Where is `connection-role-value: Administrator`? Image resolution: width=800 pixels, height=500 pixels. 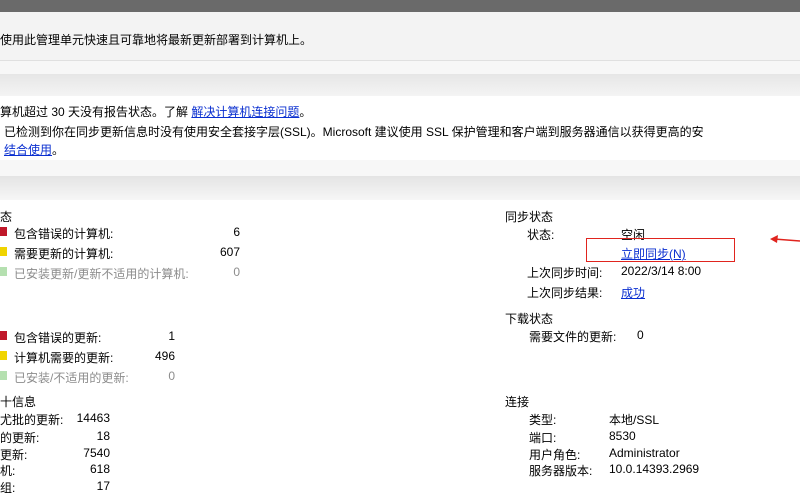
connection-role-value: Administrator is located at coordinates (644, 453).